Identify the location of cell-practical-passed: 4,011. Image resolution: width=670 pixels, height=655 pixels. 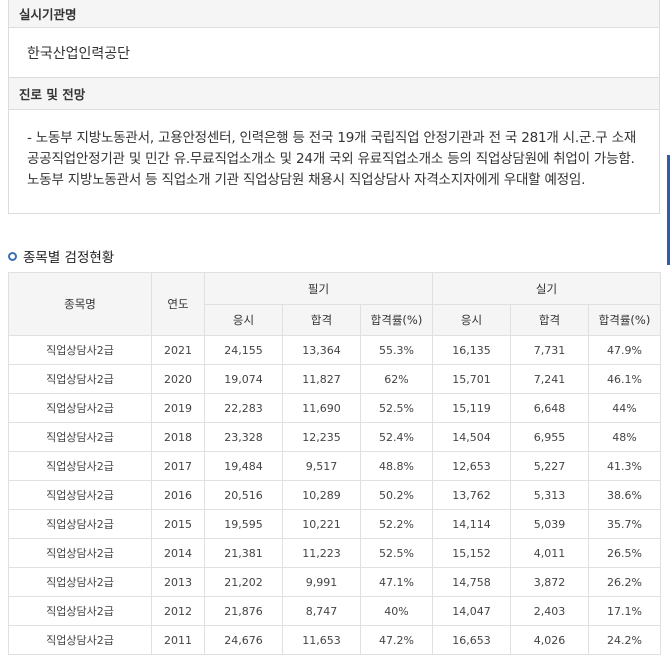
(549, 553).